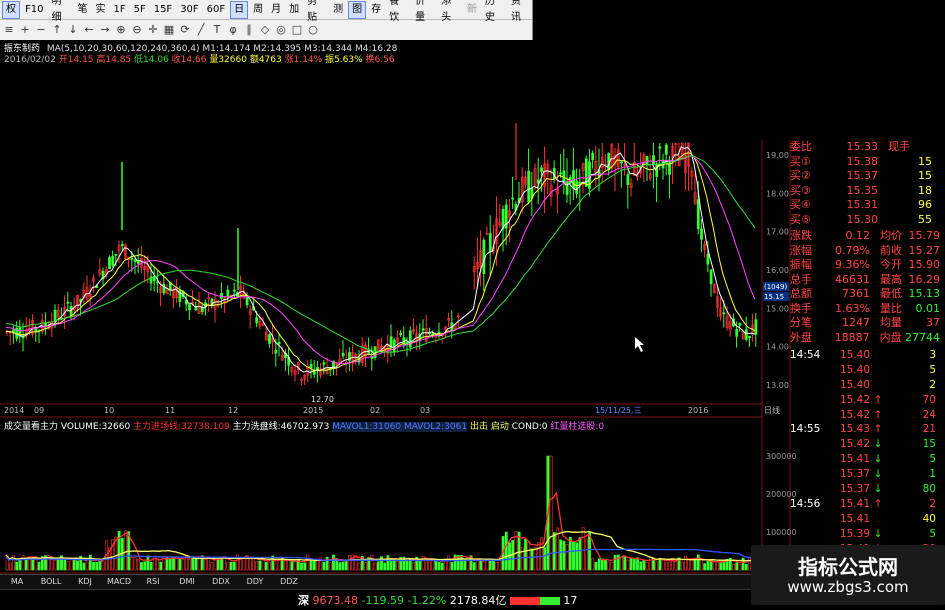 This screenshot has height=610, width=945. What do you see at coordinates (233, 410) in the screenshot?
I see `date-tick: 12` at bounding box center [233, 410].